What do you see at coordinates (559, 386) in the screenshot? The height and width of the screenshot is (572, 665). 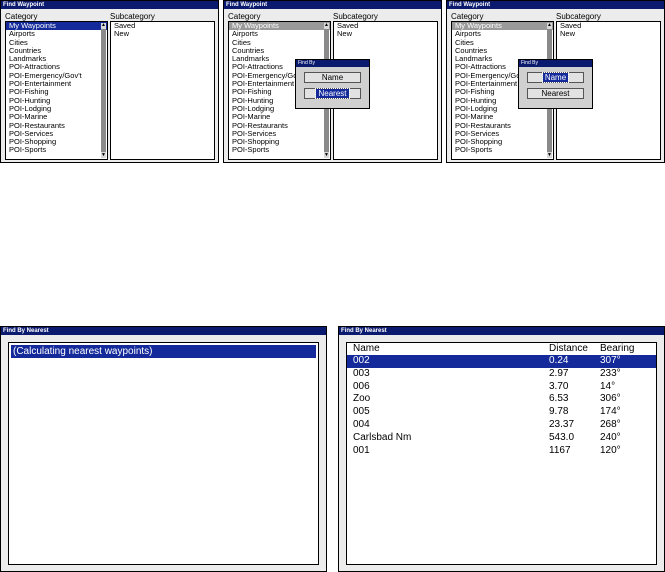 I see `cell-distance: 3.70` at bounding box center [559, 386].